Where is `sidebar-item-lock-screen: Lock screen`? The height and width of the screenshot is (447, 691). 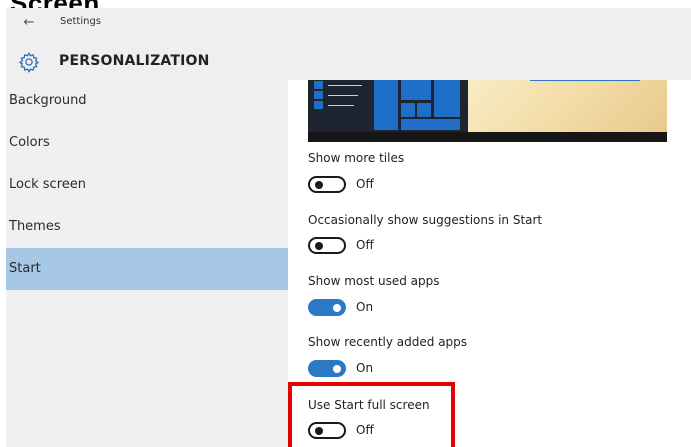 sidebar-item-lock-screen: Lock screen is located at coordinates (147, 185).